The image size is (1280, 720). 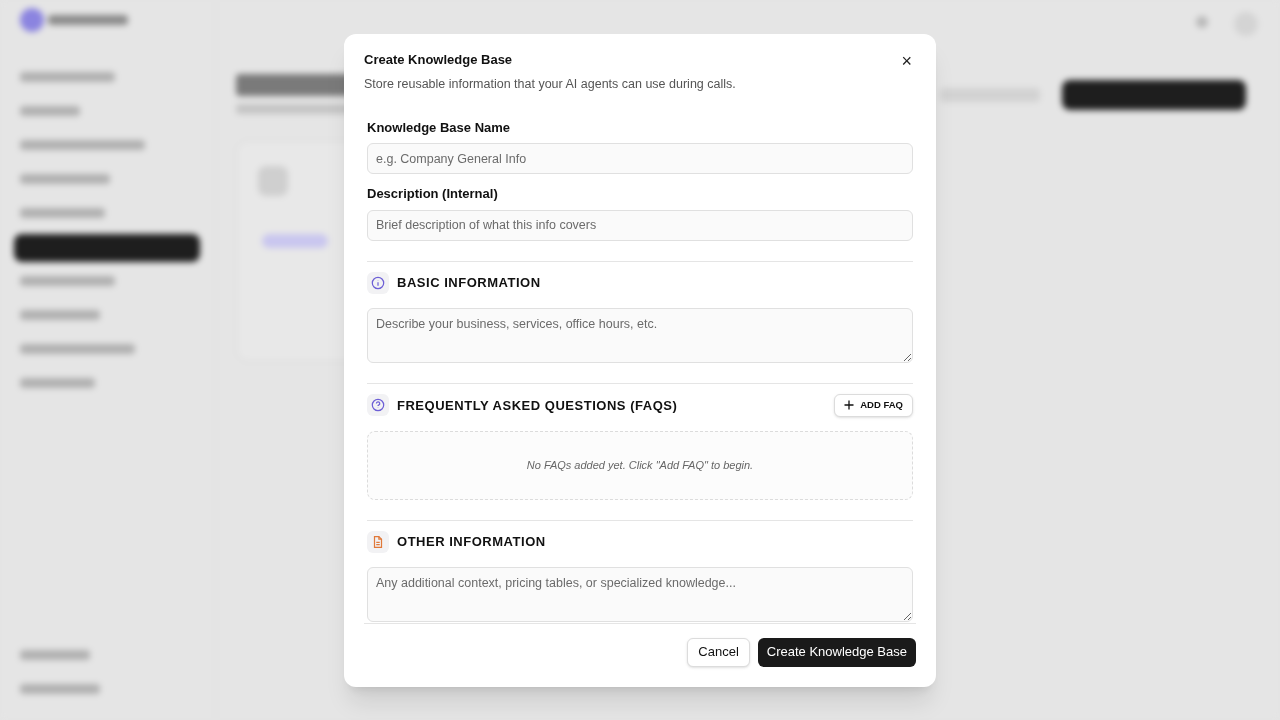 What do you see at coordinates (537, 405) in the screenshot?
I see `section-heading: FREQUENTLY ASKED QUESTIONS (FAQS)` at bounding box center [537, 405].